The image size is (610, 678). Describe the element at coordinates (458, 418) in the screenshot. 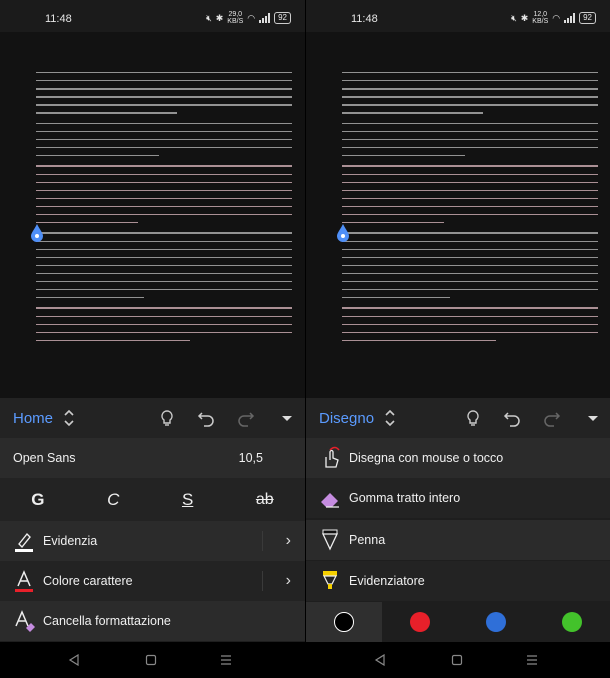

I see `ribbon-toolbar: Disegno` at that location.